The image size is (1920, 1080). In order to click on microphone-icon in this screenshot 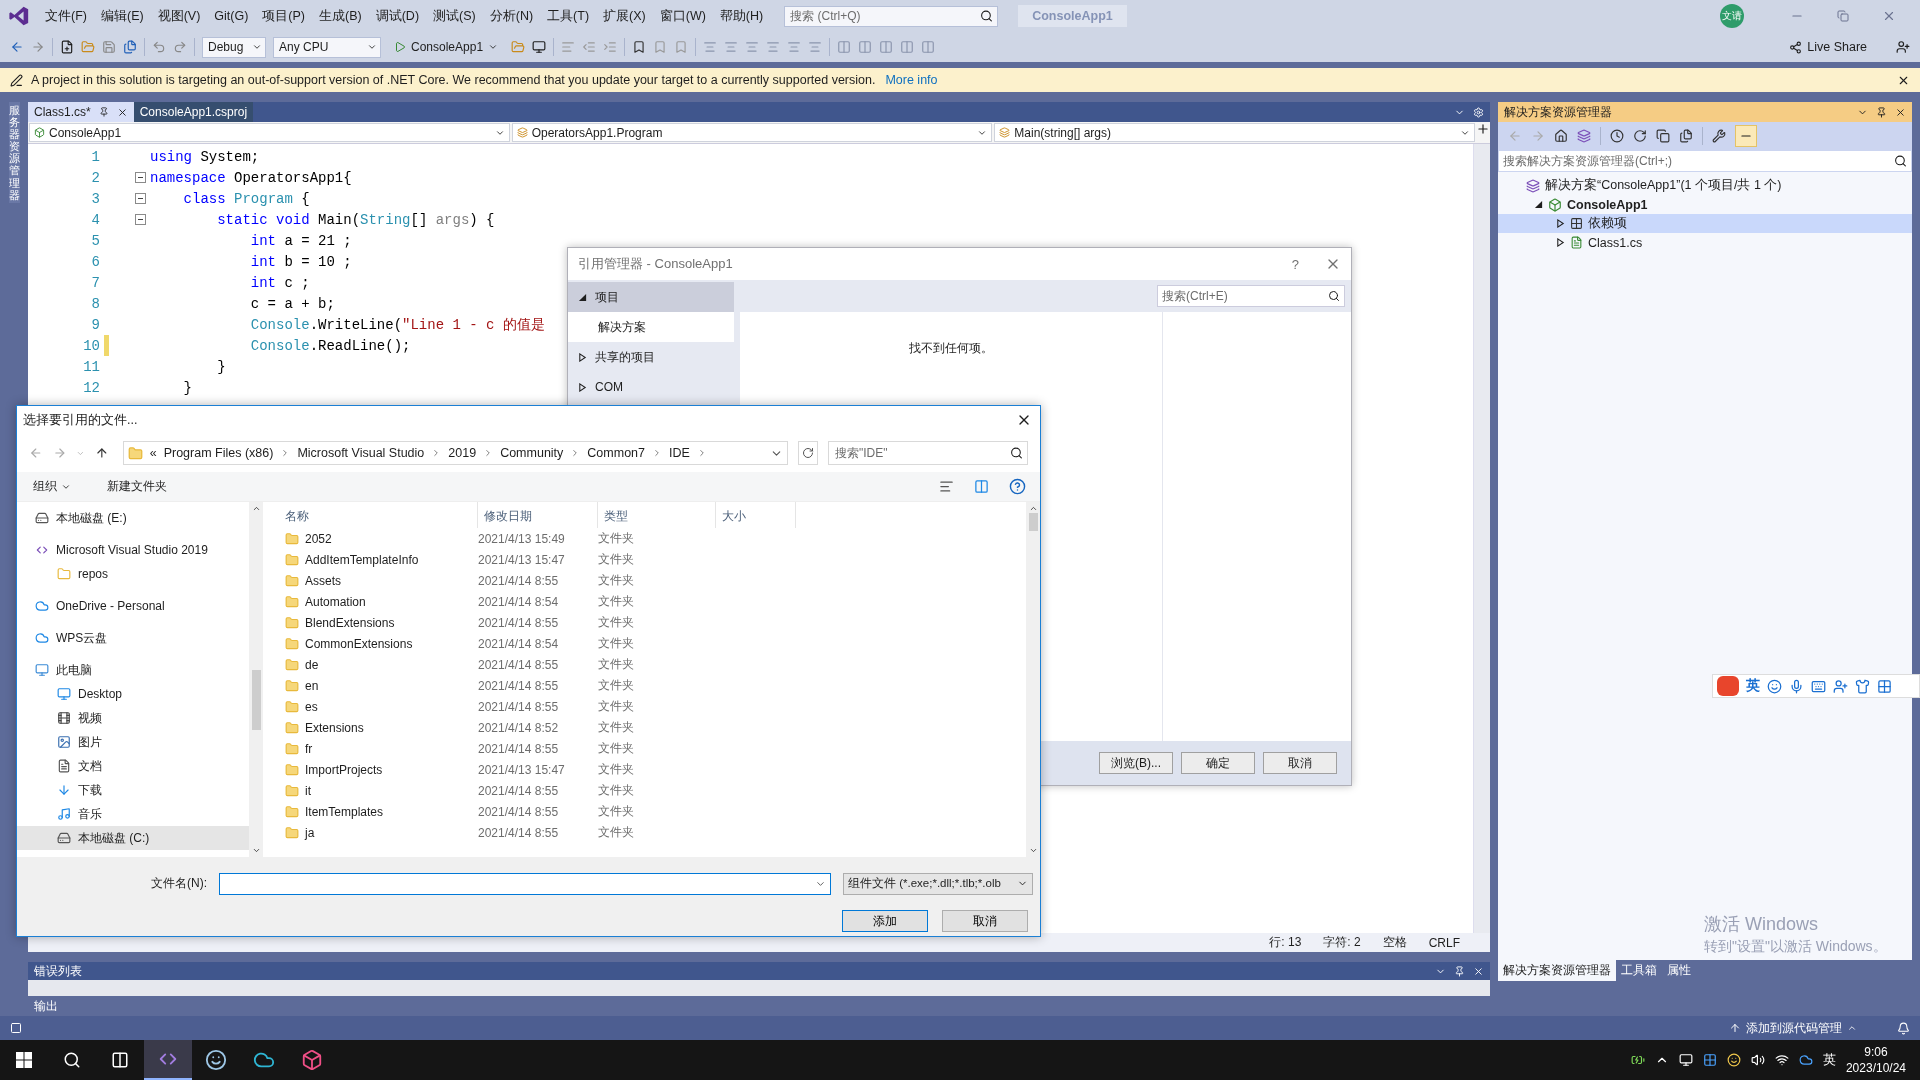, I will do `click(1796, 686)`.